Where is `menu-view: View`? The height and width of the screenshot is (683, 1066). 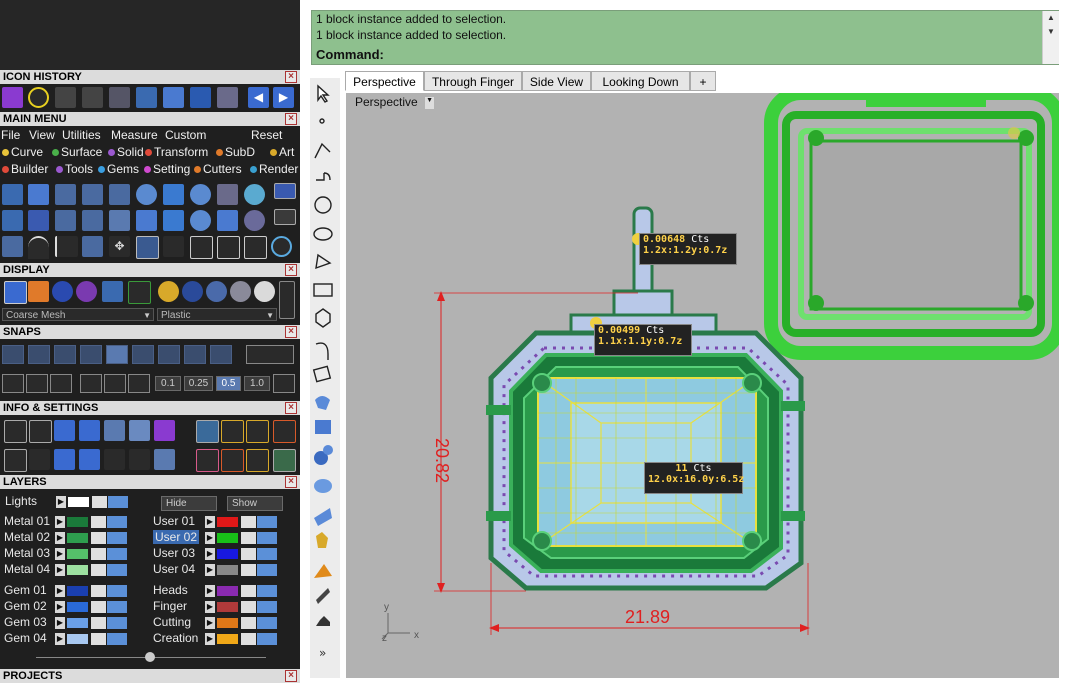
menu-view: View is located at coordinates (42, 135).